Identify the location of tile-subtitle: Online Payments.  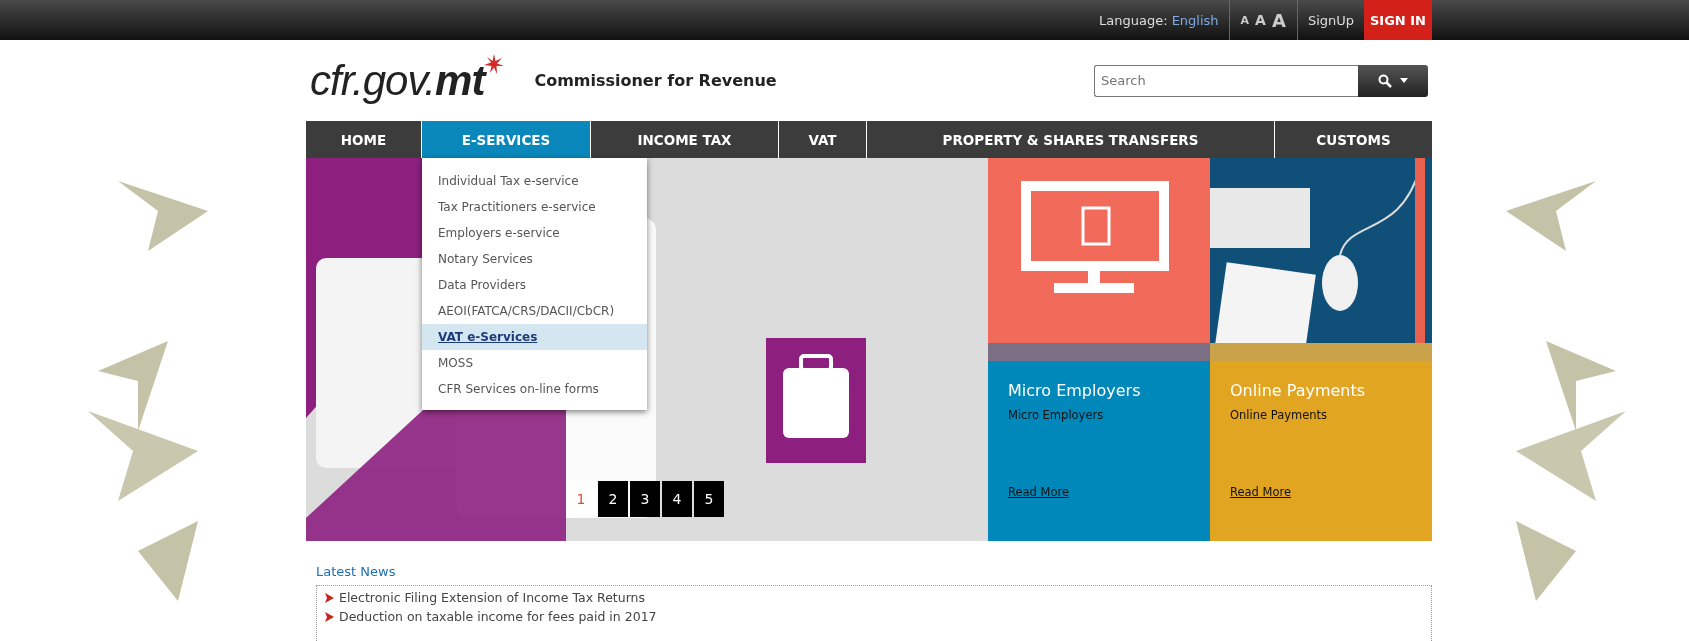
(1279, 415).